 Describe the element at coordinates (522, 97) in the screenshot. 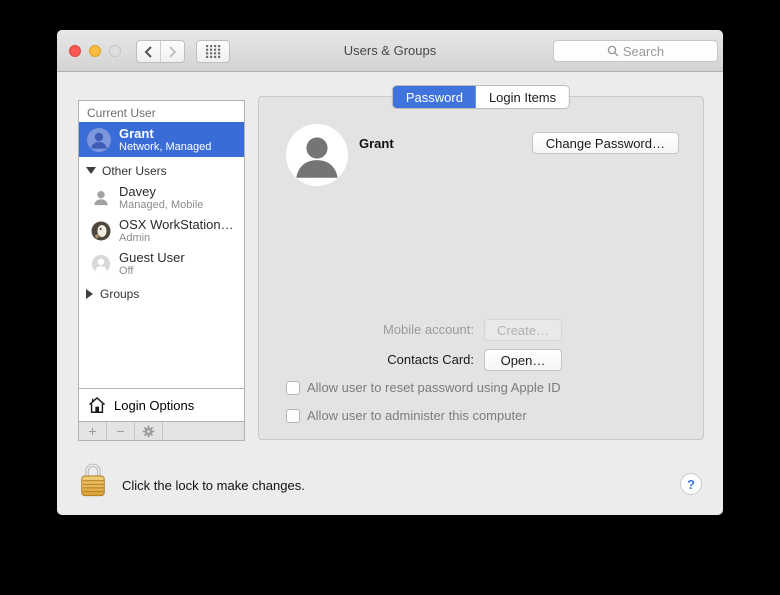

I see `tab-login-items: Login Items` at that location.